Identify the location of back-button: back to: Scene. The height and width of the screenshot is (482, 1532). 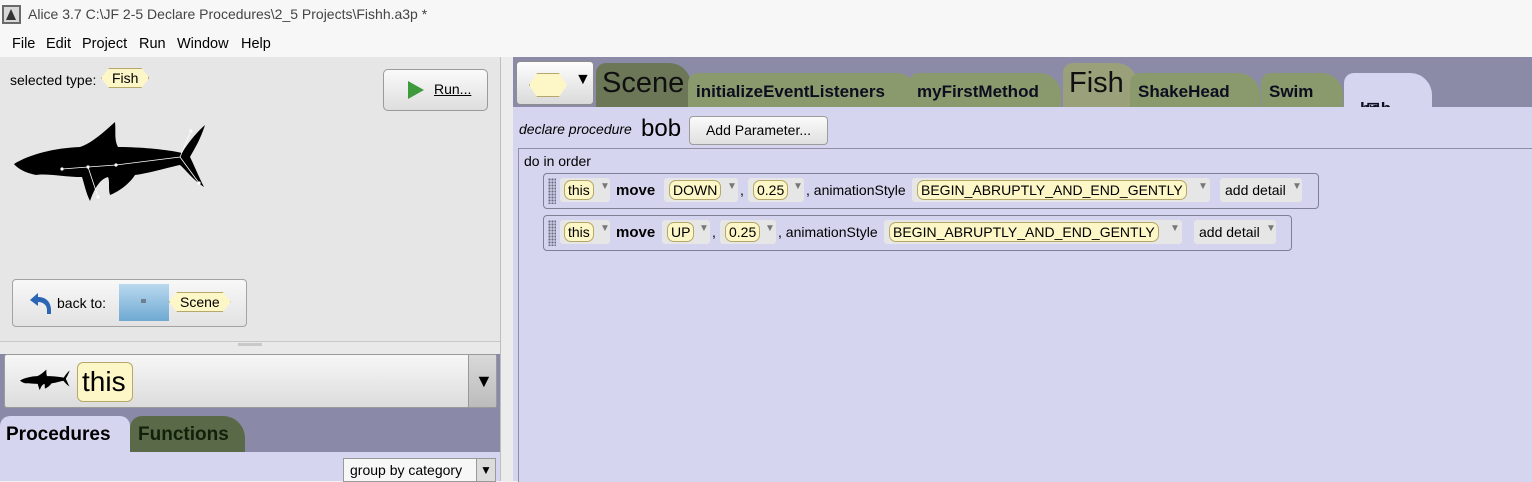
(129, 303).